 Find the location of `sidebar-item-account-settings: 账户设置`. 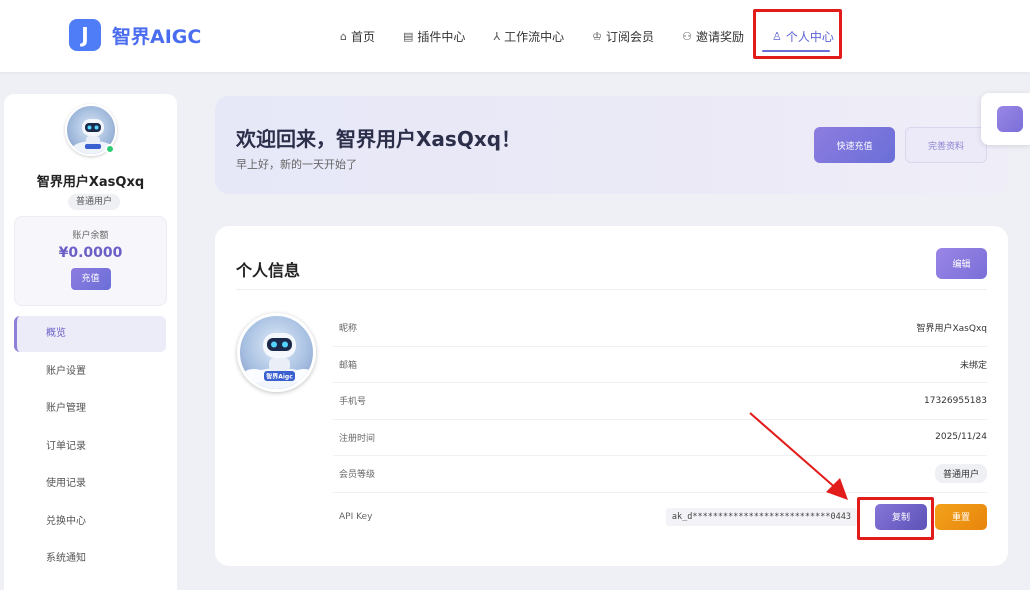

sidebar-item-account-settings: 账户设置 is located at coordinates (90, 372).